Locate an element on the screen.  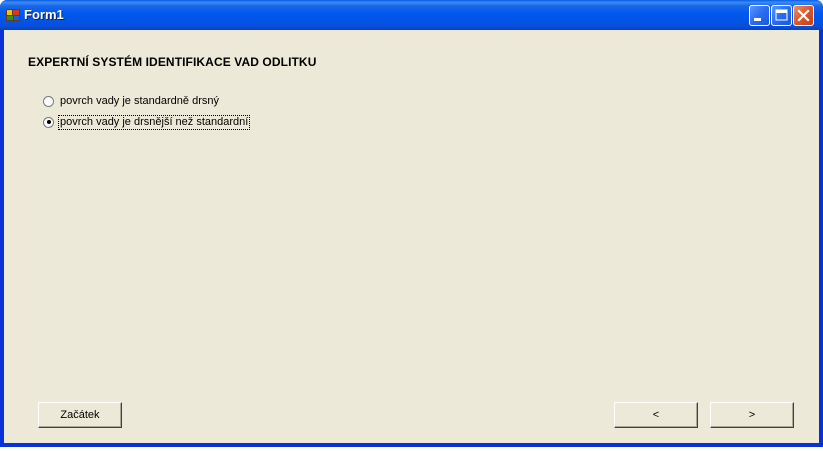
radio-selected-dot is located at coordinates (48, 122).